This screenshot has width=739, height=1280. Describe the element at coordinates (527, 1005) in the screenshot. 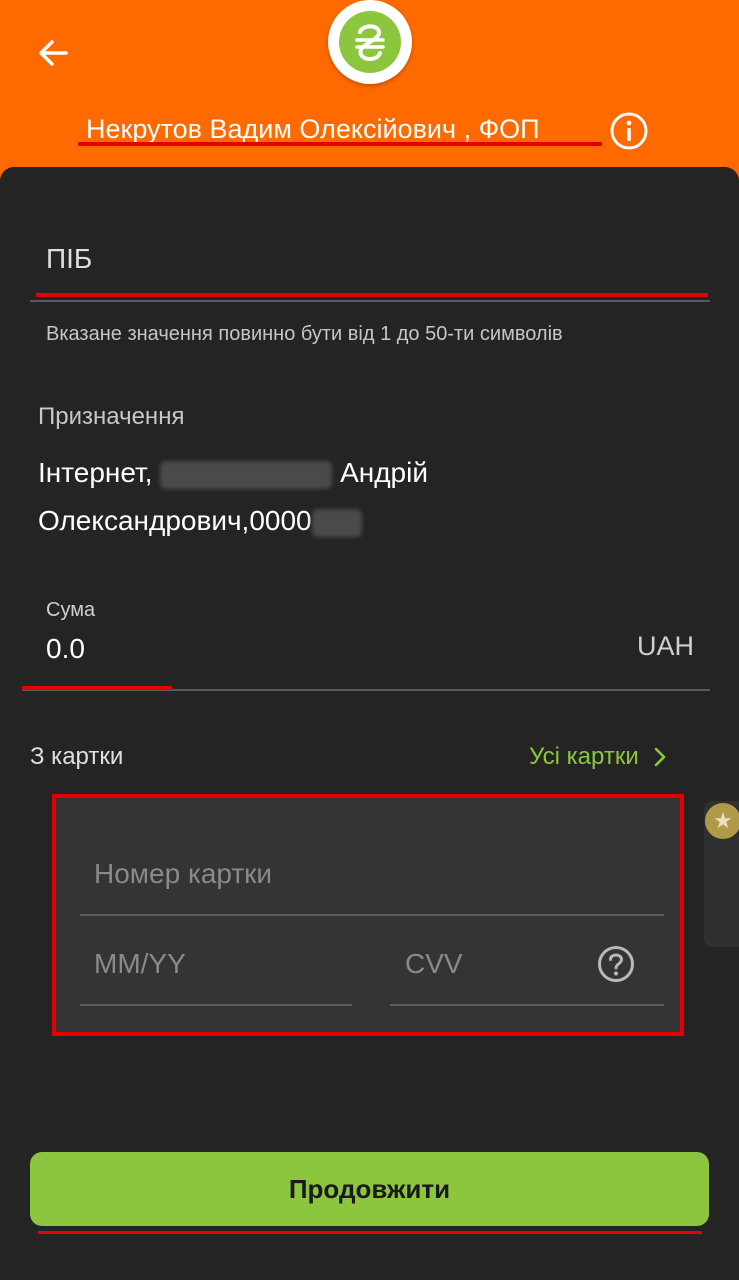

I see `cvv-underline` at that location.